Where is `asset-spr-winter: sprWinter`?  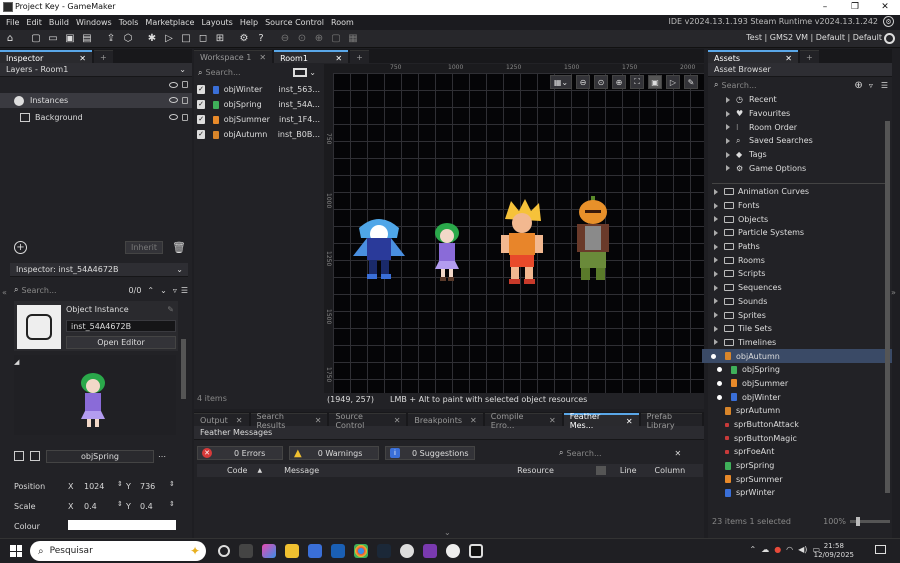
asset-spr-winter: sprWinter is located at coordinates (800, 493).